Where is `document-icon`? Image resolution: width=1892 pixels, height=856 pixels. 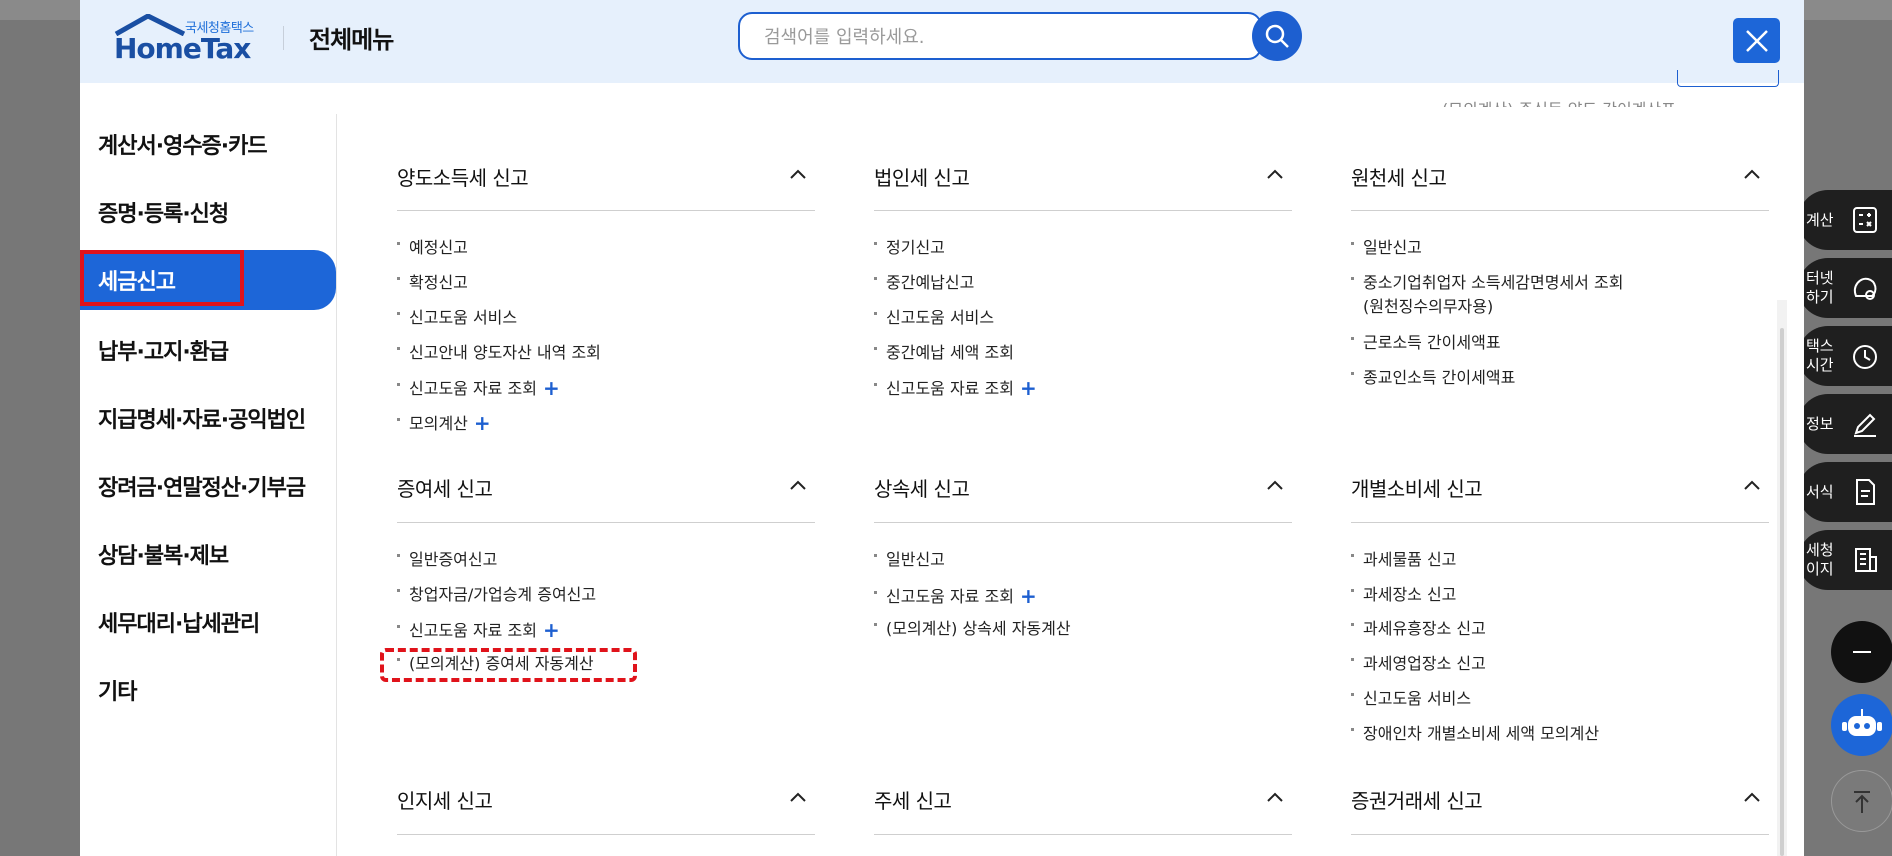 document-icon is located at coordinates (1865, 492).